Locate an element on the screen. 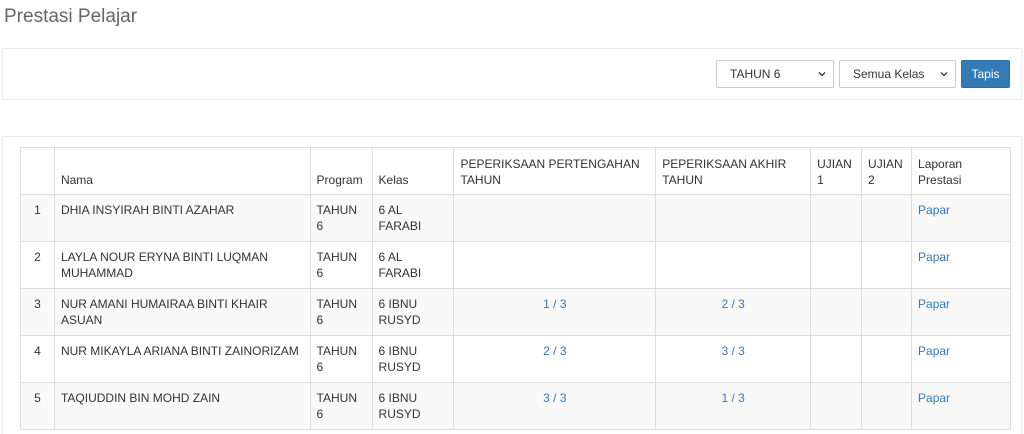 The width and height of the screenshot is (1024, 434). cell-pertengahan: 3 / 3 is located at coordinates (555, 406).